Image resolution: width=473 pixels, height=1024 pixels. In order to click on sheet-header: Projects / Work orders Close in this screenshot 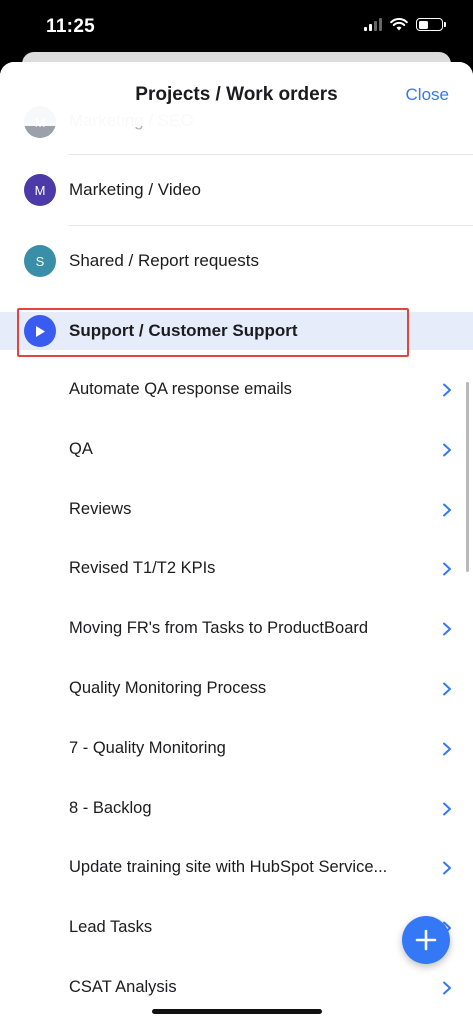, I will do `click(236, 94)`.